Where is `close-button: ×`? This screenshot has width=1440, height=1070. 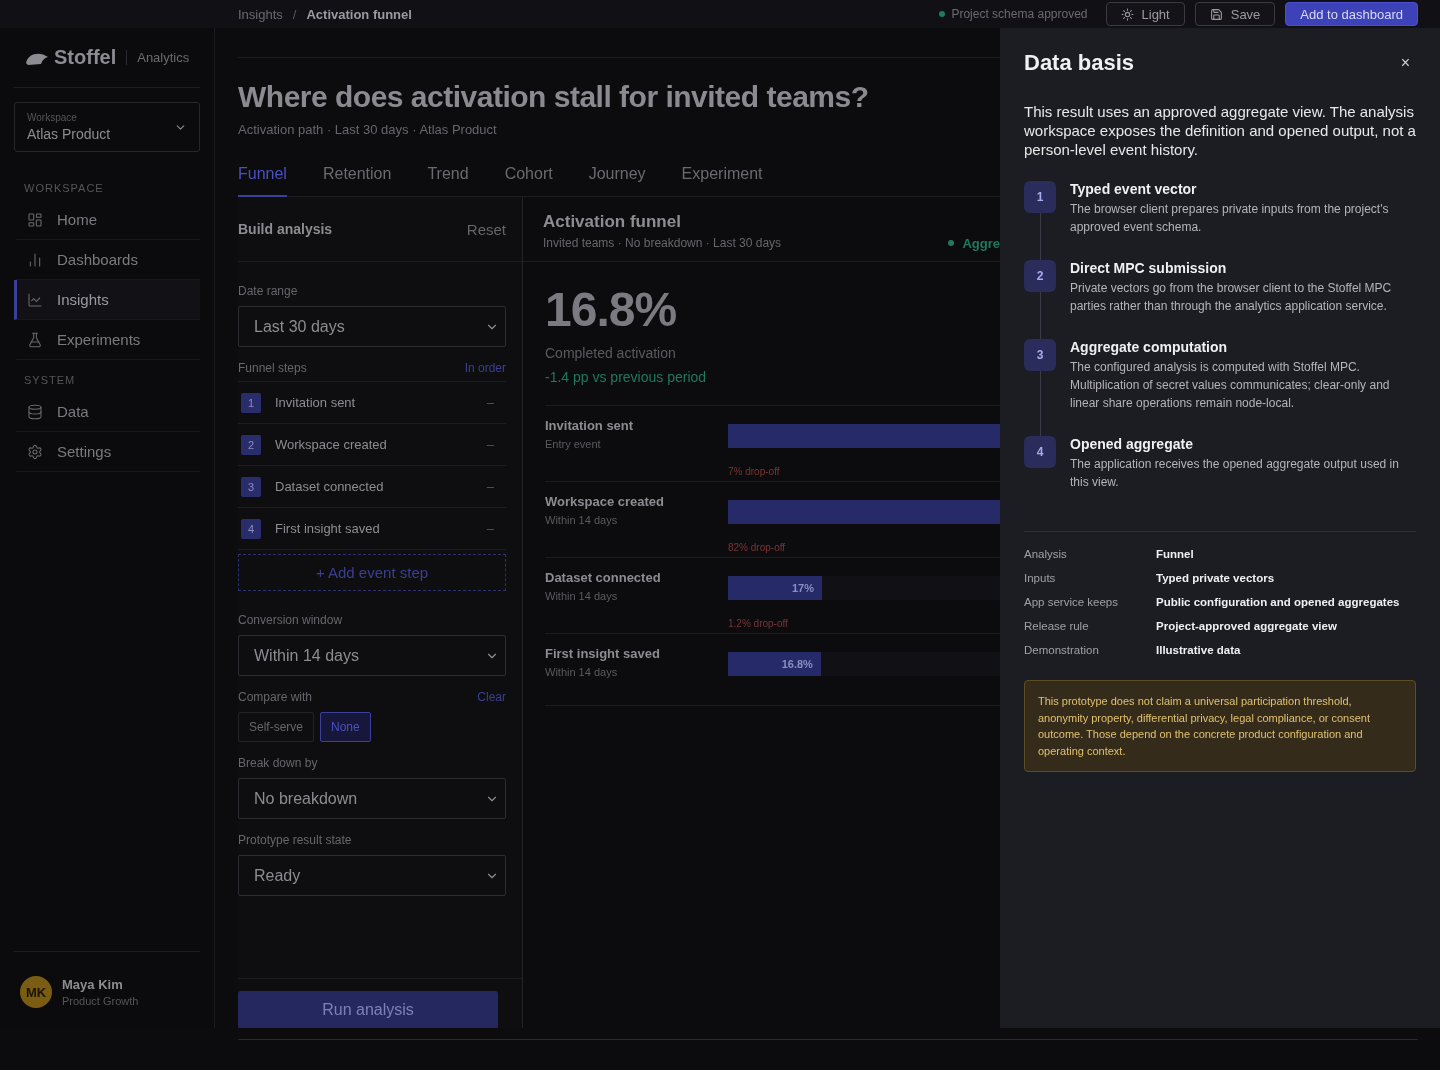
close-button: × is located at coordinates (1405, 63).